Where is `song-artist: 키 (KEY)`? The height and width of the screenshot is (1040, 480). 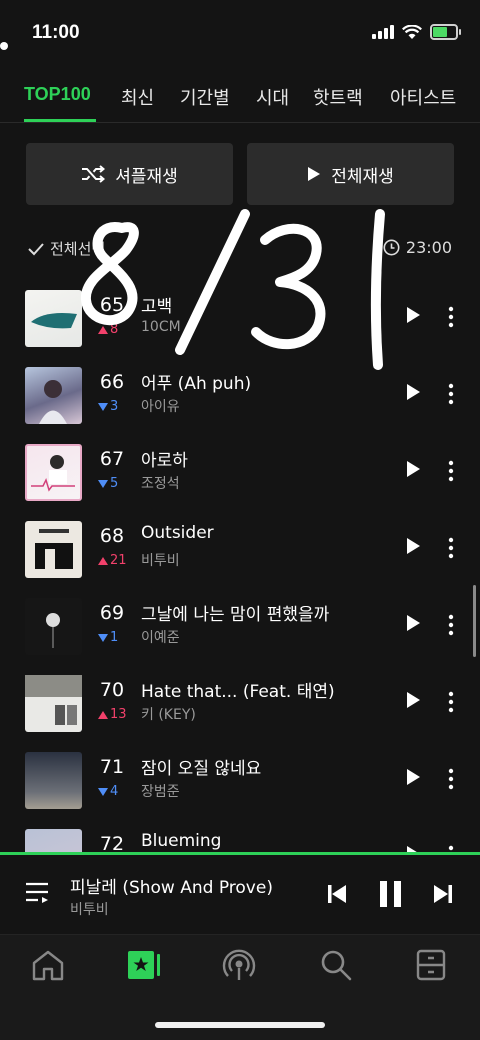
song-artist: 키 (KEY) is located at coordinates (168, 715).